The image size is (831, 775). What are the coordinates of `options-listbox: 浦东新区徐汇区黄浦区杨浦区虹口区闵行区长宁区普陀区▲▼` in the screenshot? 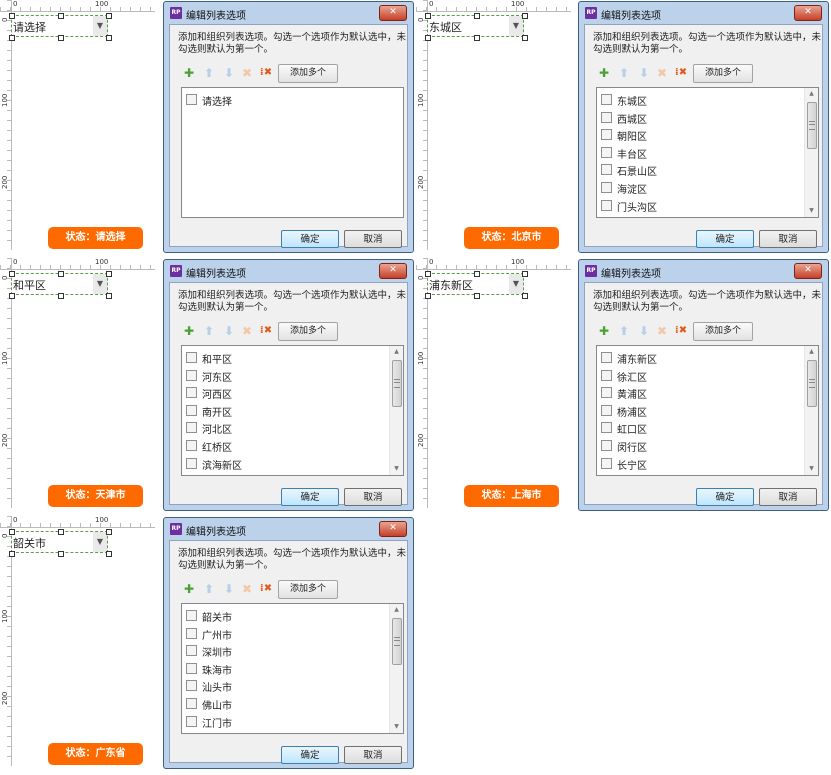 It's located at (707, 410).